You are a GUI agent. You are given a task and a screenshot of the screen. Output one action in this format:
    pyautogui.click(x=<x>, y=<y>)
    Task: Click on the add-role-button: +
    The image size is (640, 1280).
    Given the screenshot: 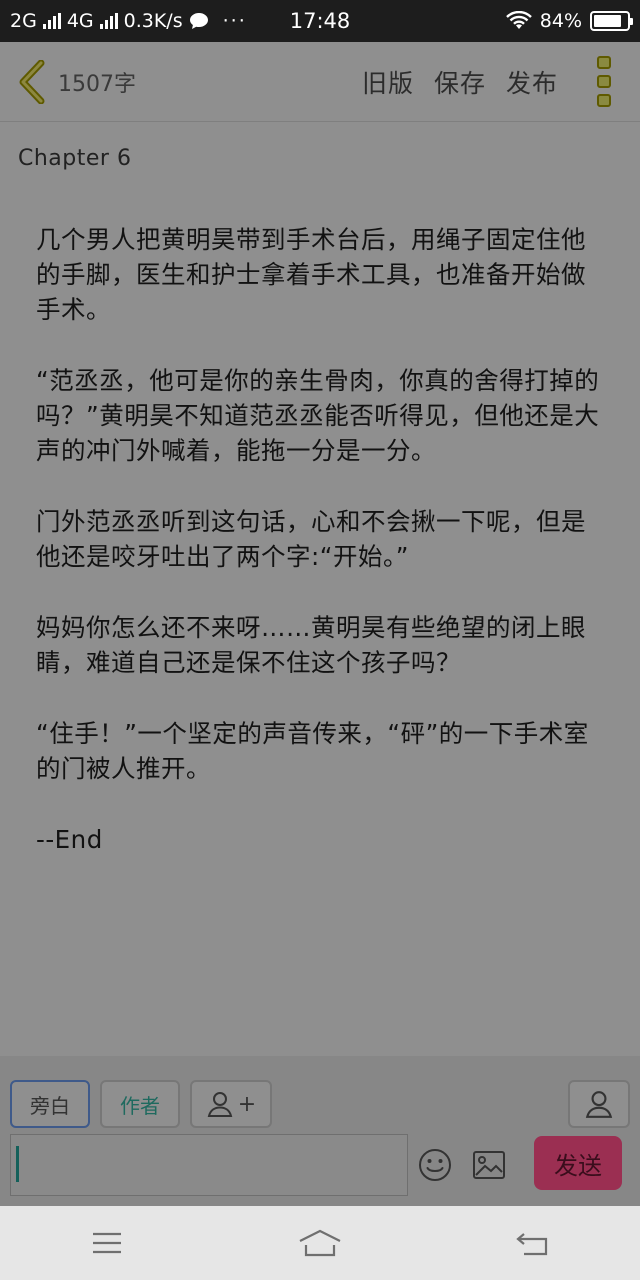 What is the action you would take?
    pyautogui.click(x=231, y=1104)
    